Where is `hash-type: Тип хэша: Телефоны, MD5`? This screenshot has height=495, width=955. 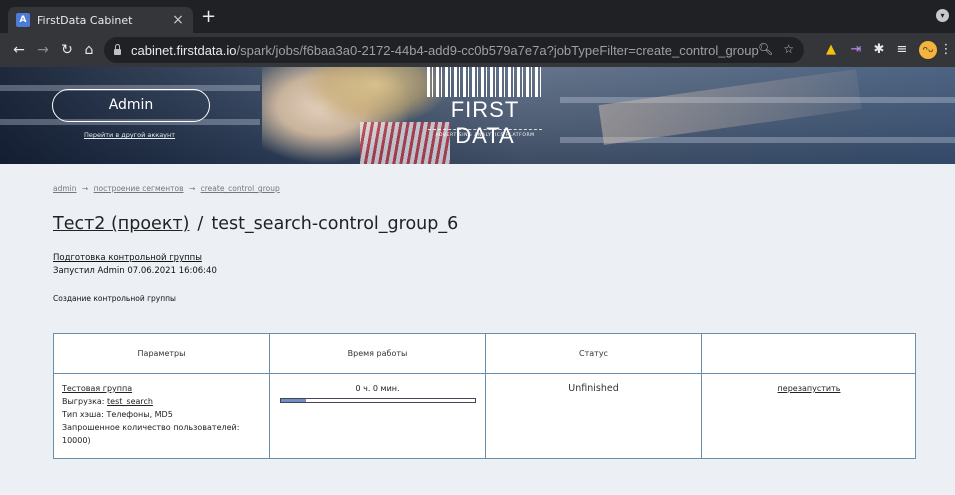 hash-type: Тип хэша: Телефоны, MD5 is located at coordinates (117, 414).